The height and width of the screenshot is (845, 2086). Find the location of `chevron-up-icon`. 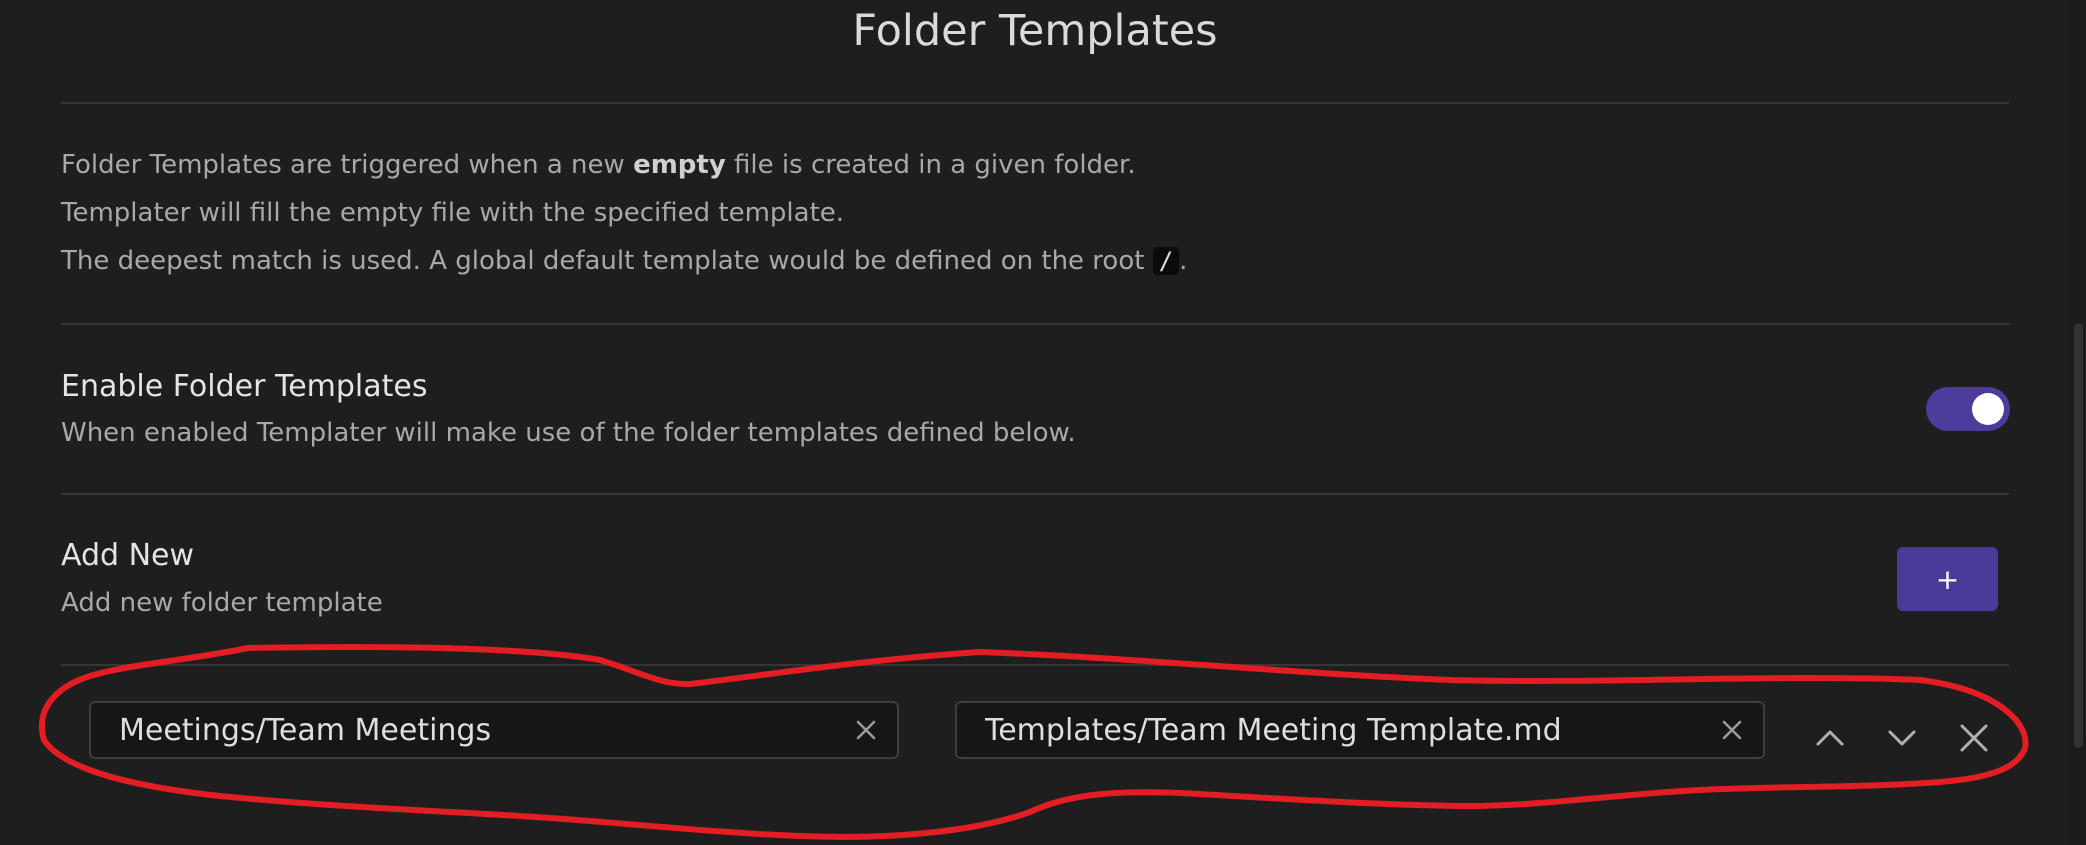

chevron-up-icon is located at coordinates (1830, 738).